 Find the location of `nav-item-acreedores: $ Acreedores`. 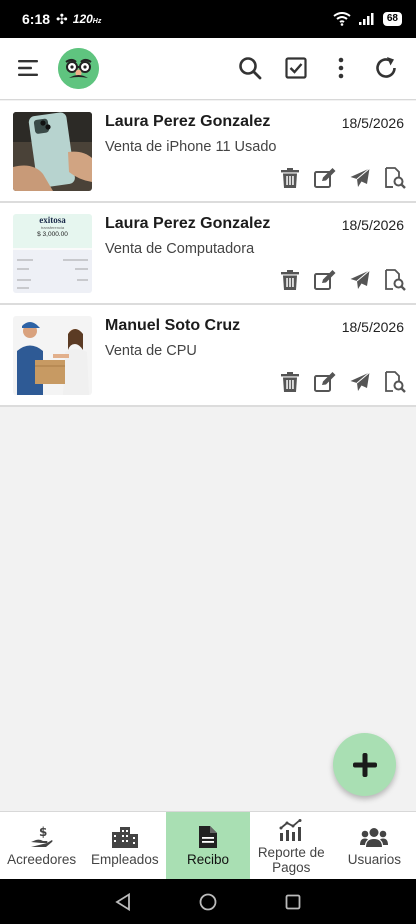

nav-item-acreedores: $ Acreedores is located at coordinates (41, 845).